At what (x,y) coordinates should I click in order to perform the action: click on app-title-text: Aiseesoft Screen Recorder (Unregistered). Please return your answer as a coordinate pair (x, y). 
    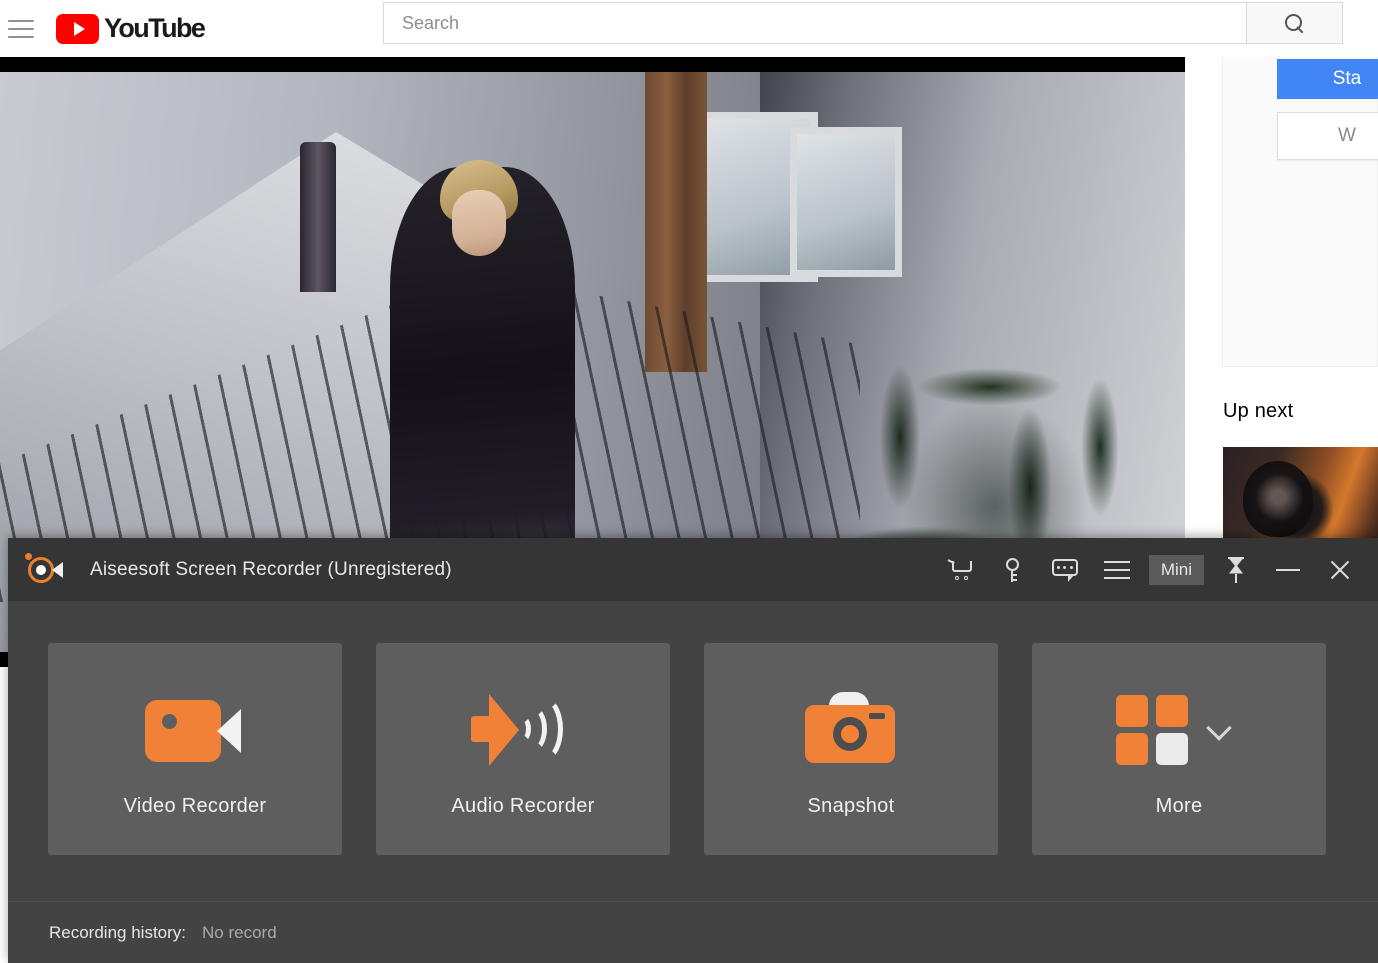
    Looking at the image, I should click on (271, 569).